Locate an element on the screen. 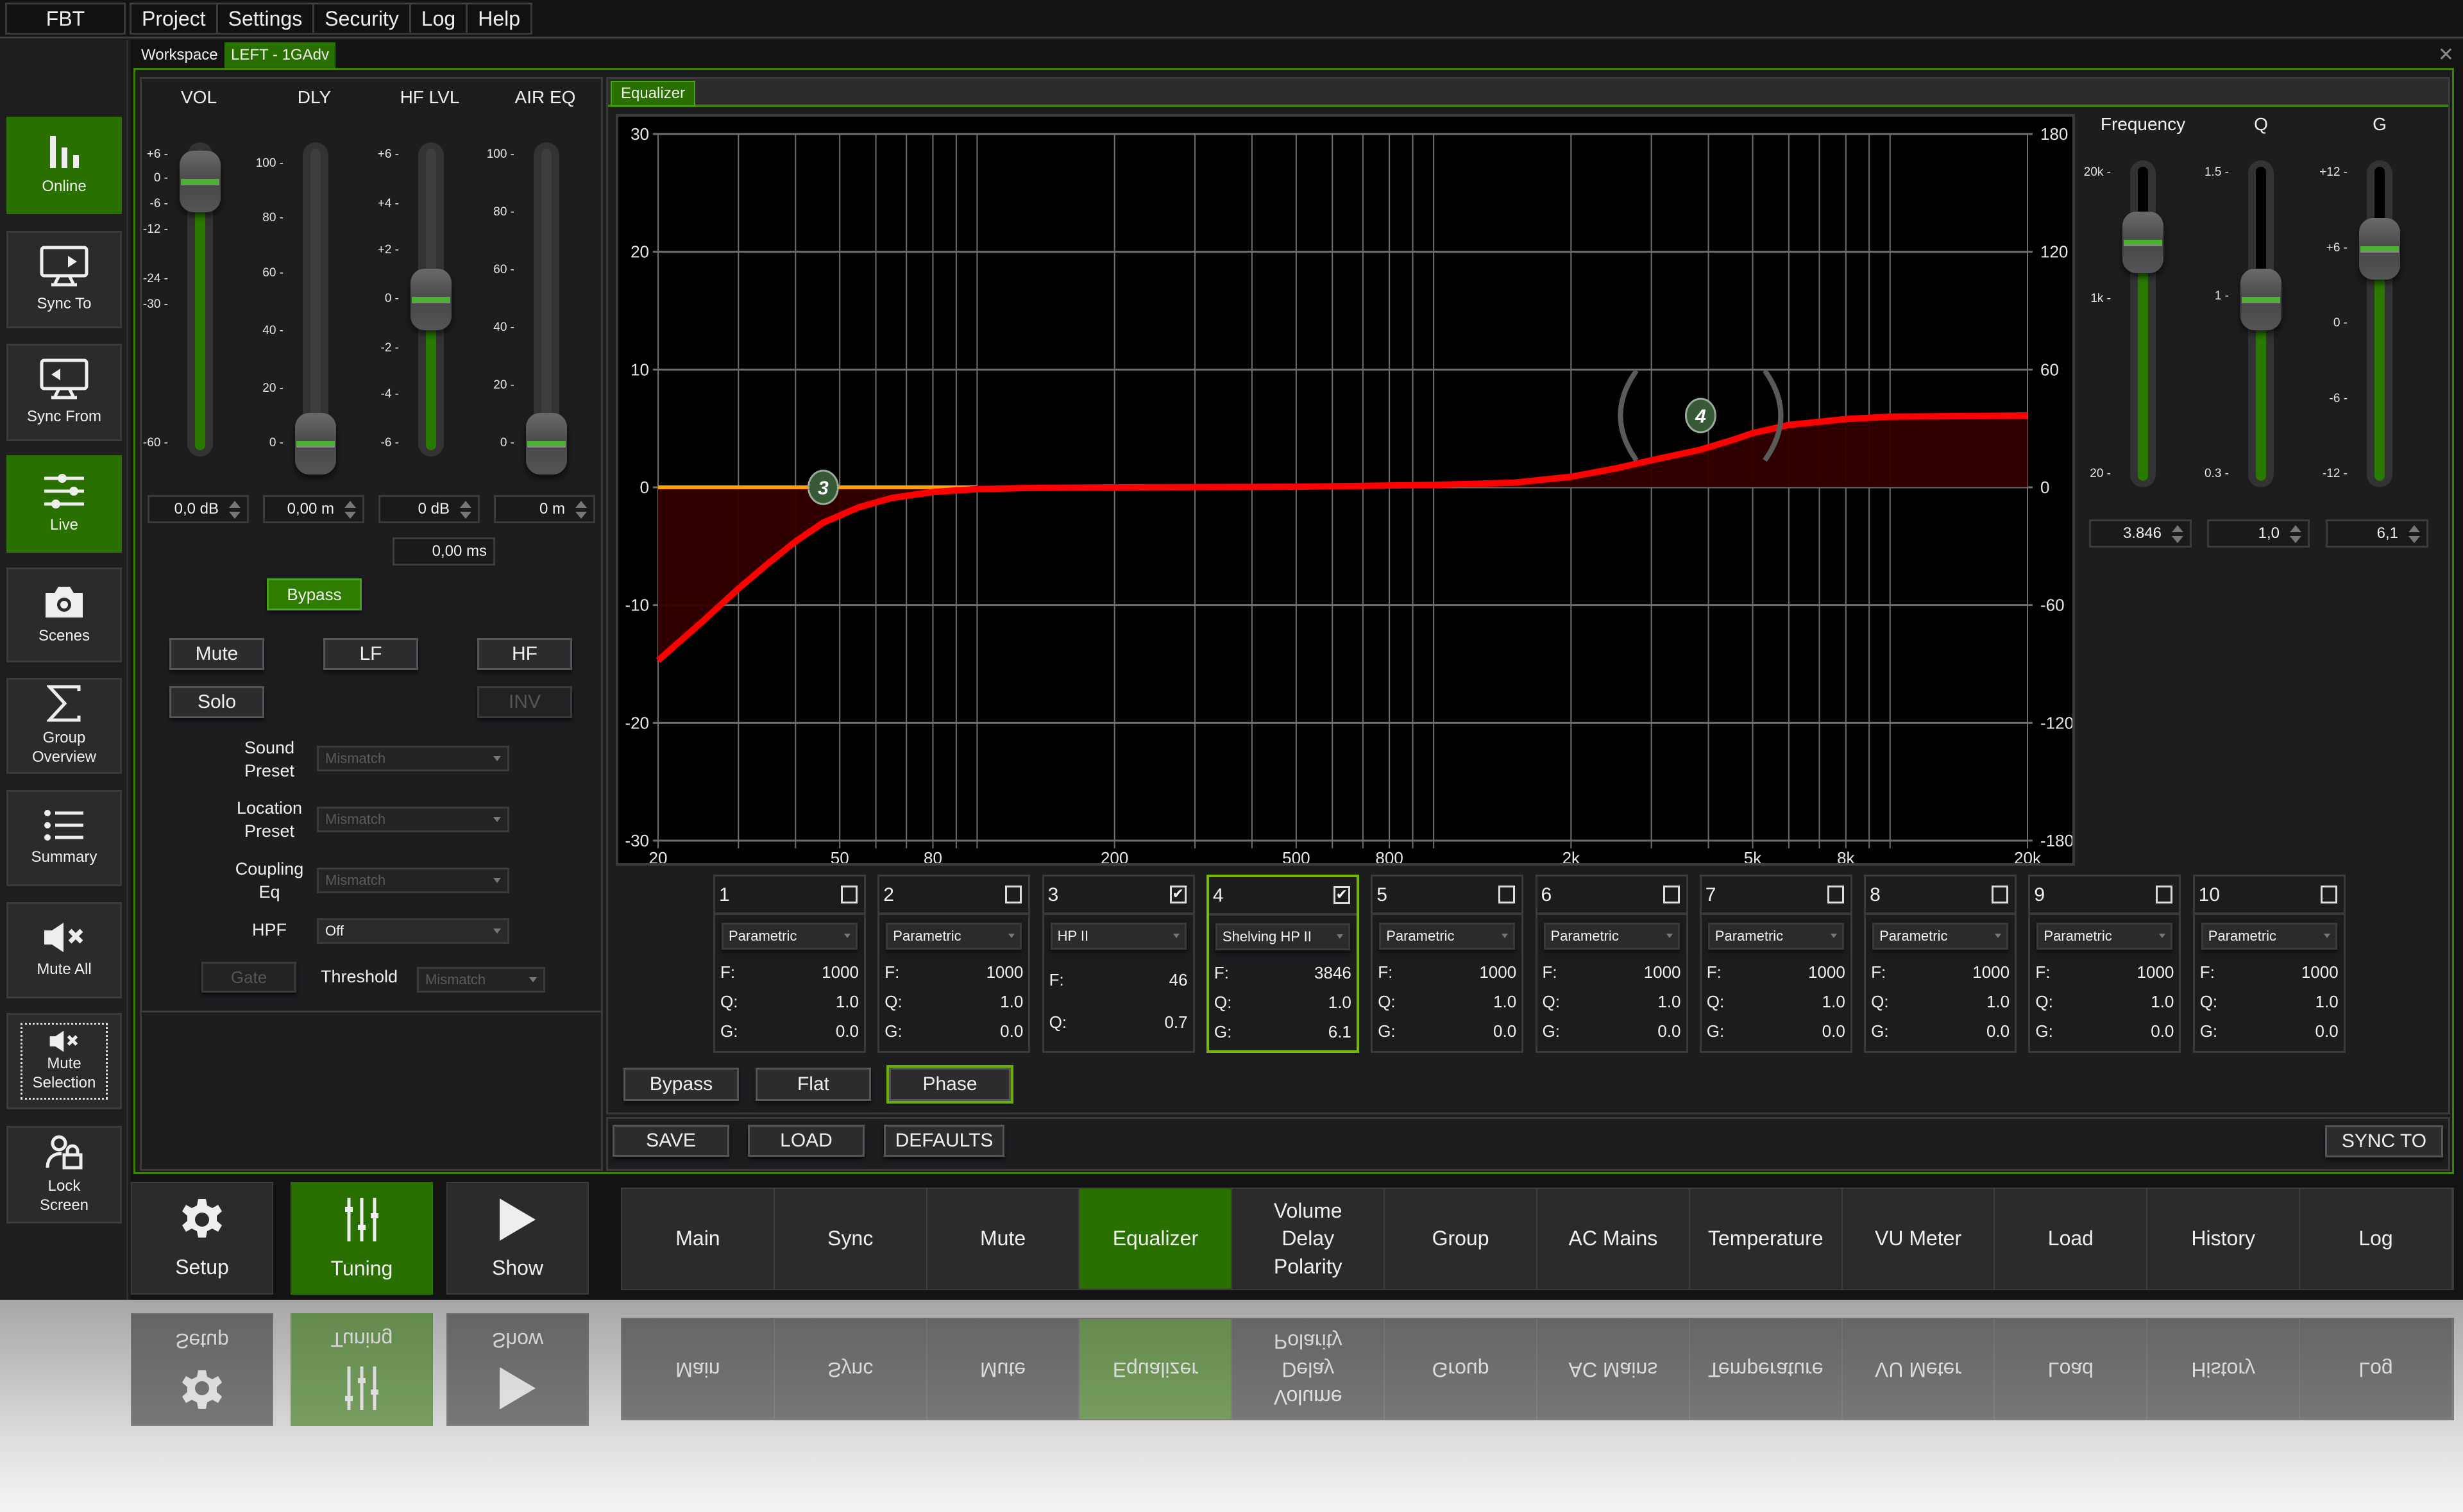  tab-workspace: Workspace is located at coordinates (179, 55).